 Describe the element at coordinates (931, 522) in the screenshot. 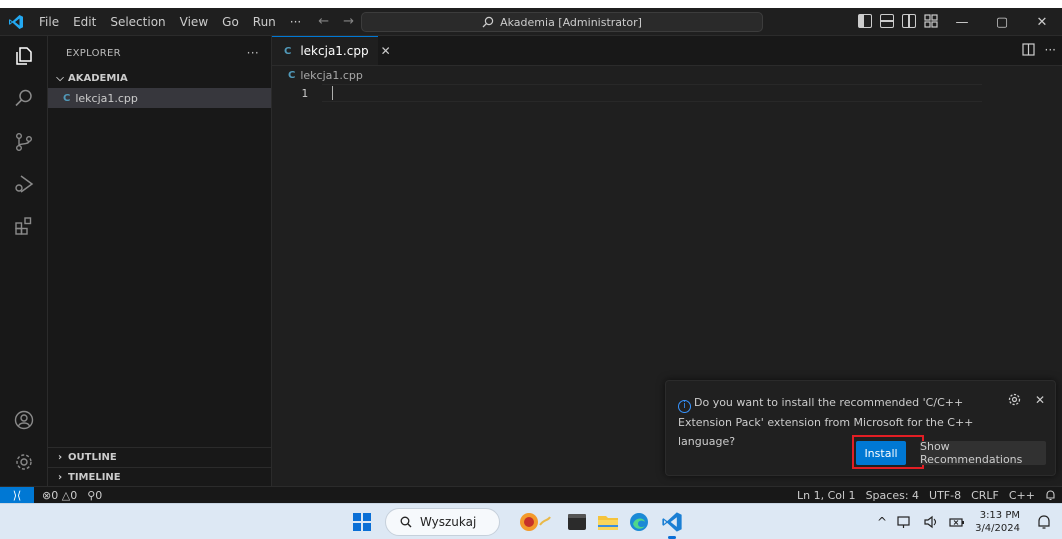

I see `volume-icon` at that location.